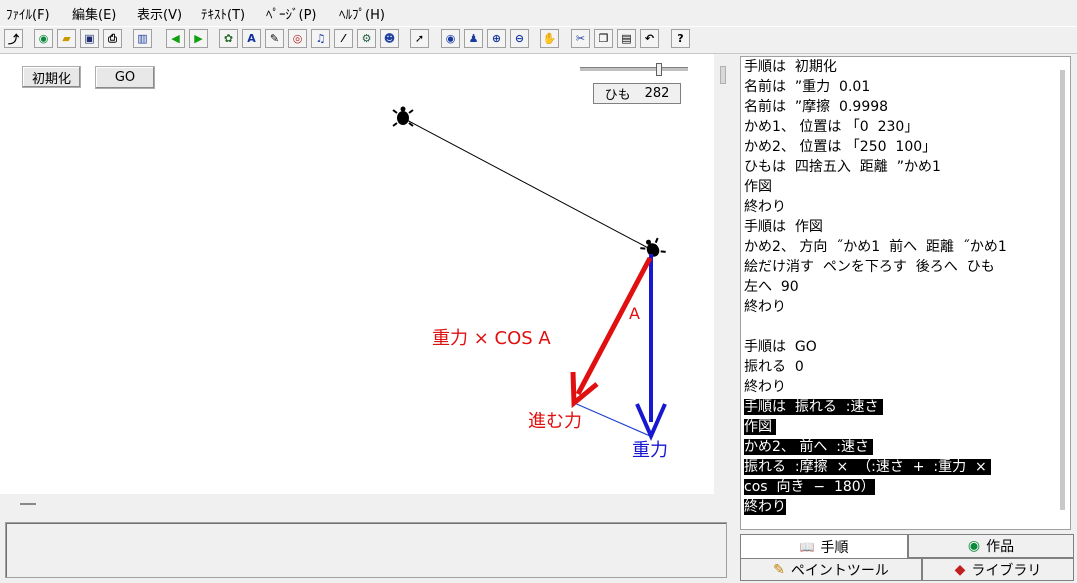 This screenshot has width=1077, height=583. I want to click on string-slider-thumb, so click(658, 69).